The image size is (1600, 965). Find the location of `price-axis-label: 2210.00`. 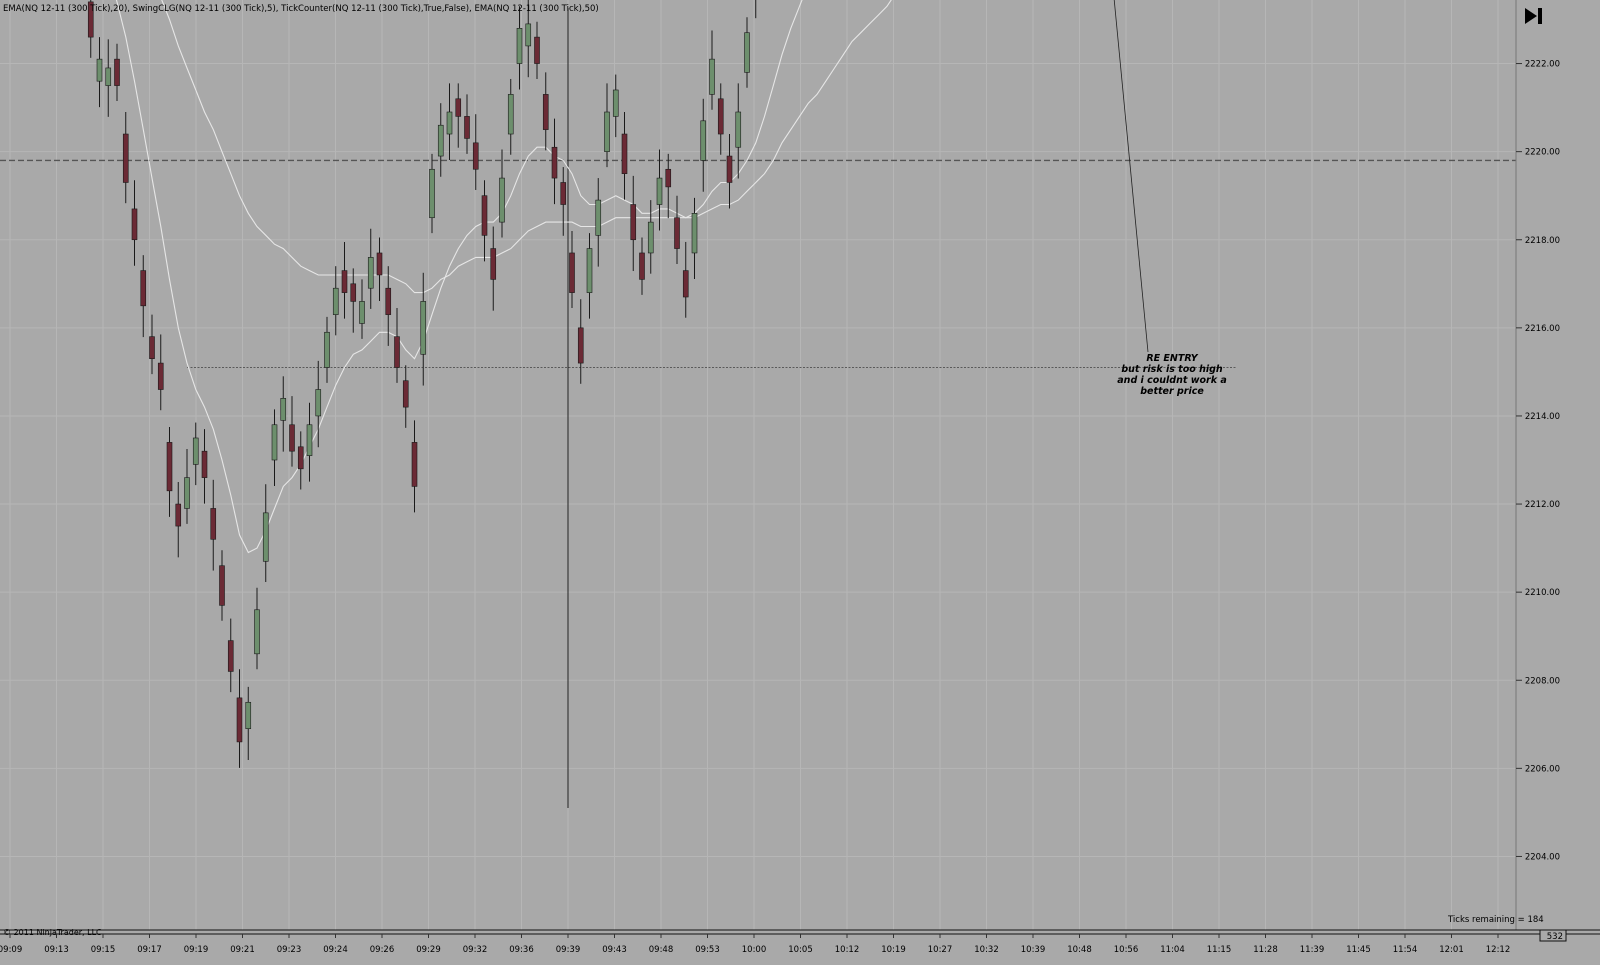

price-axis-label: 2210.00 is located at coordinates (1542, 593).